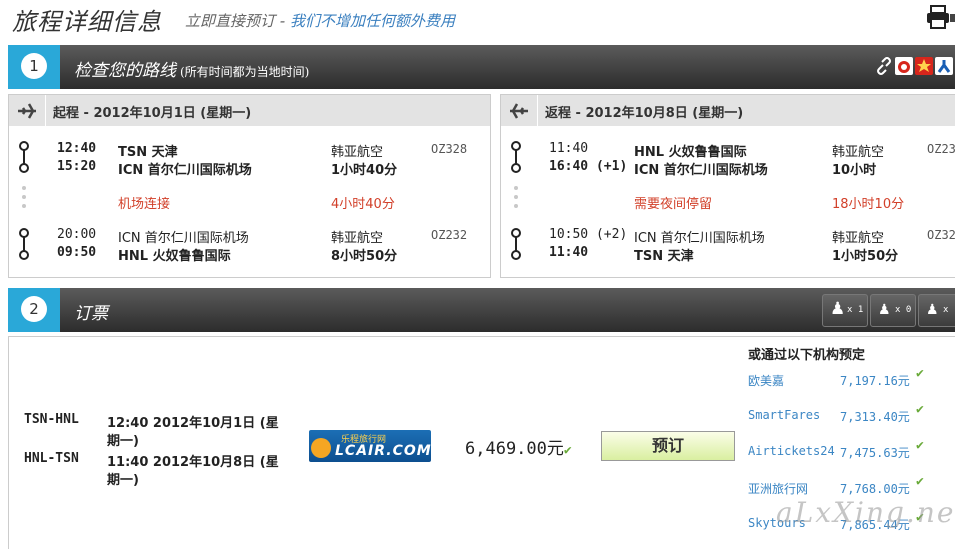 This screenshot has height=549, width=955. Describe the element at coordinates (193, 462) in the screenshot. I see `leg-date-line1: 11:40 2012年10月8日 (星` at that location.